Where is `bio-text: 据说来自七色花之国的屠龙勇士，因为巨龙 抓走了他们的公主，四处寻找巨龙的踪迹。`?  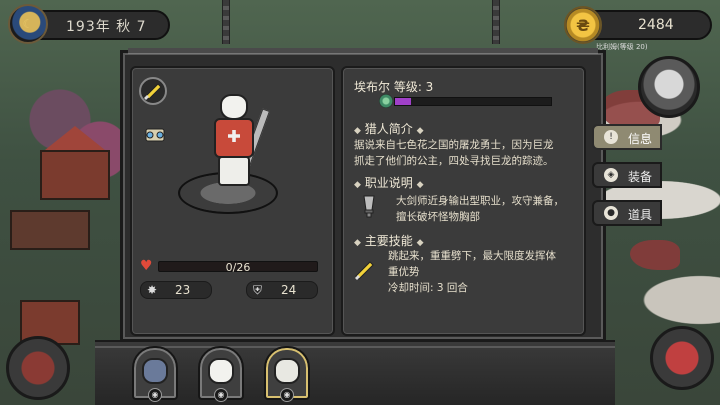
bio-text: 据说来自七色花之国的屠龙勇士，因为巨龙 抓走了他们的公主，四处寻找巨龙的踪迹。 is located at coordinates (454, 153).